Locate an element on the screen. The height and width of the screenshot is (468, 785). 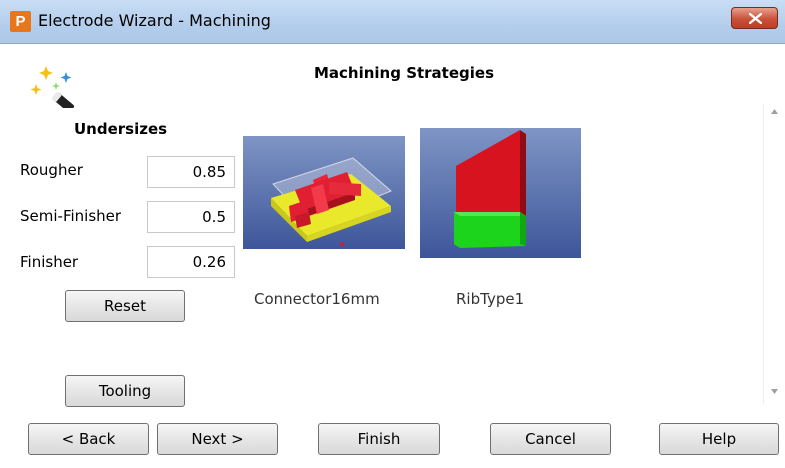
close-icon is located at coordinates (755, 18).